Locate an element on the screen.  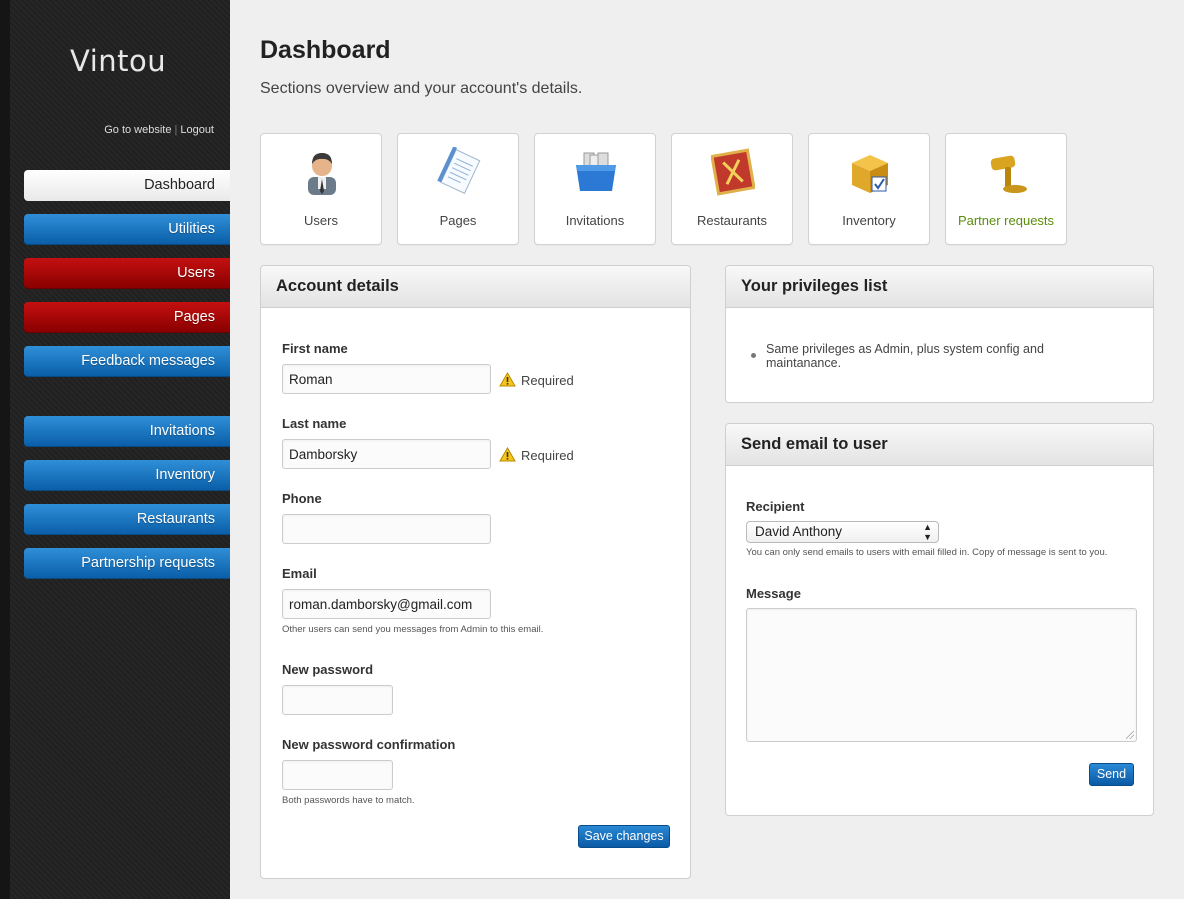
tile-invitations-label: Invitations is located at coordinates (595, 220).